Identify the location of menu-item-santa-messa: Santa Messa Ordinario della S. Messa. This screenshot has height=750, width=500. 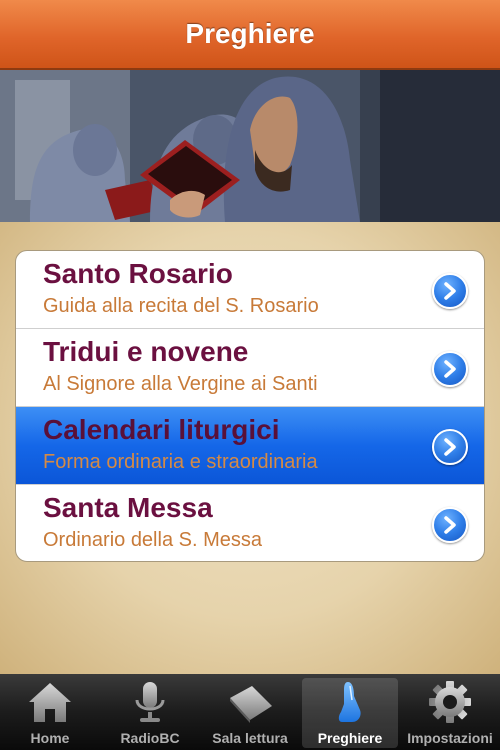
(250, 523).